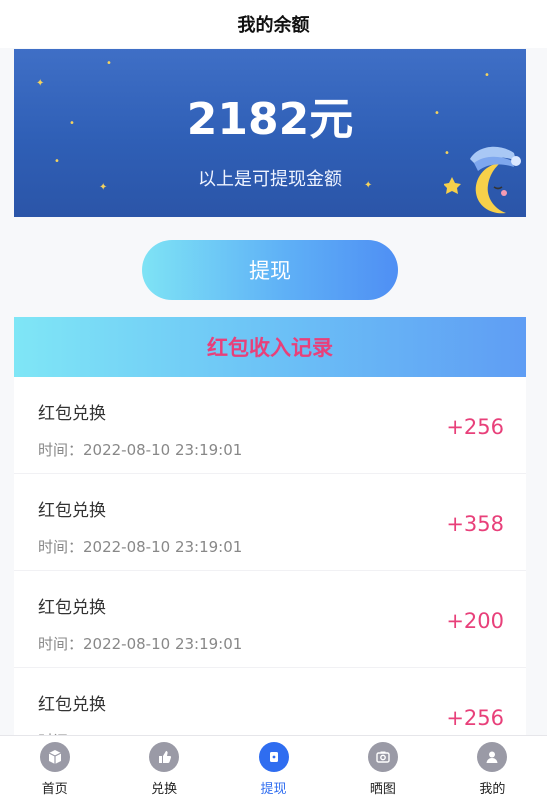  What do you see at coordinates (273, 757) in the screenshot?
I see `wallet-icon` at bounding box center [273, 757].